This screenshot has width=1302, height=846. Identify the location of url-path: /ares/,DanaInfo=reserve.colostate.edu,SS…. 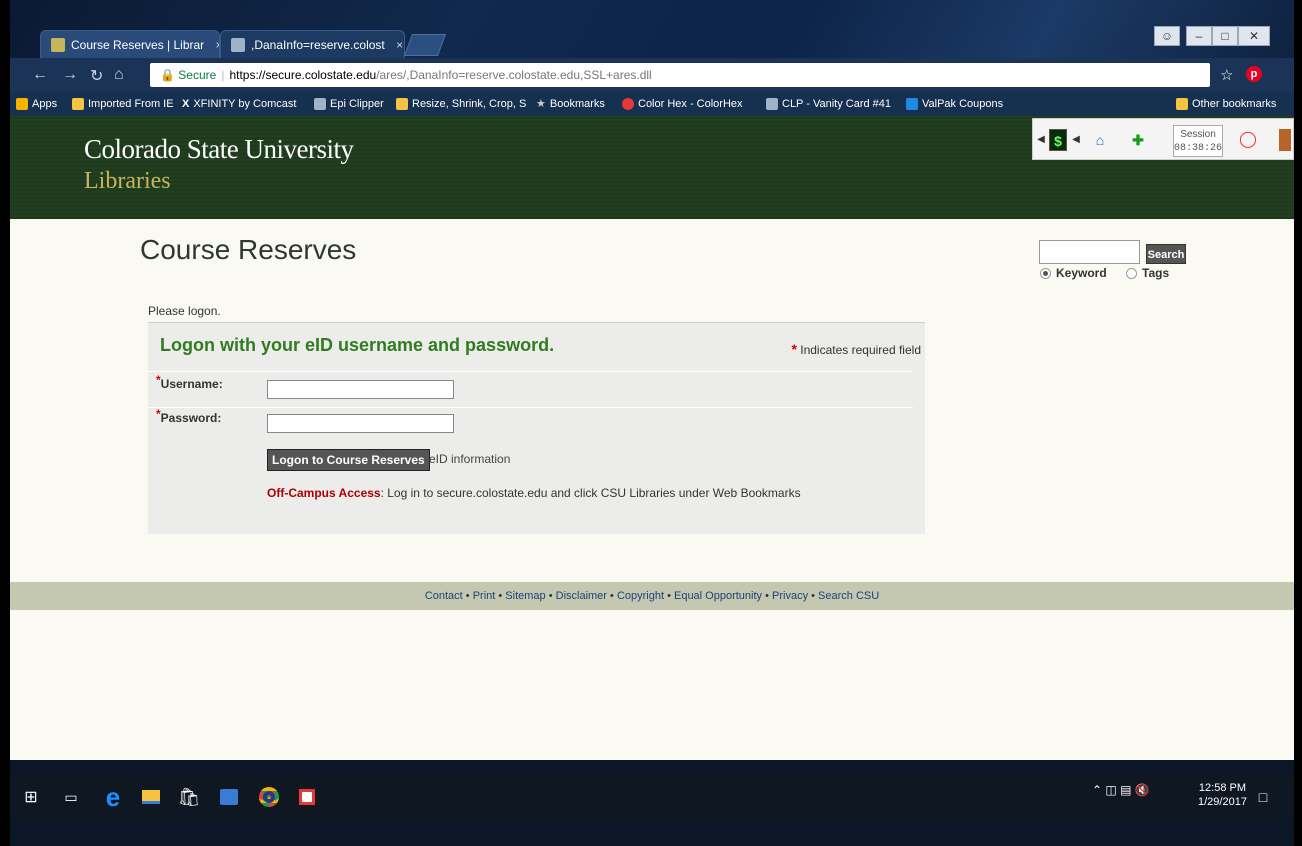
(514, 75).